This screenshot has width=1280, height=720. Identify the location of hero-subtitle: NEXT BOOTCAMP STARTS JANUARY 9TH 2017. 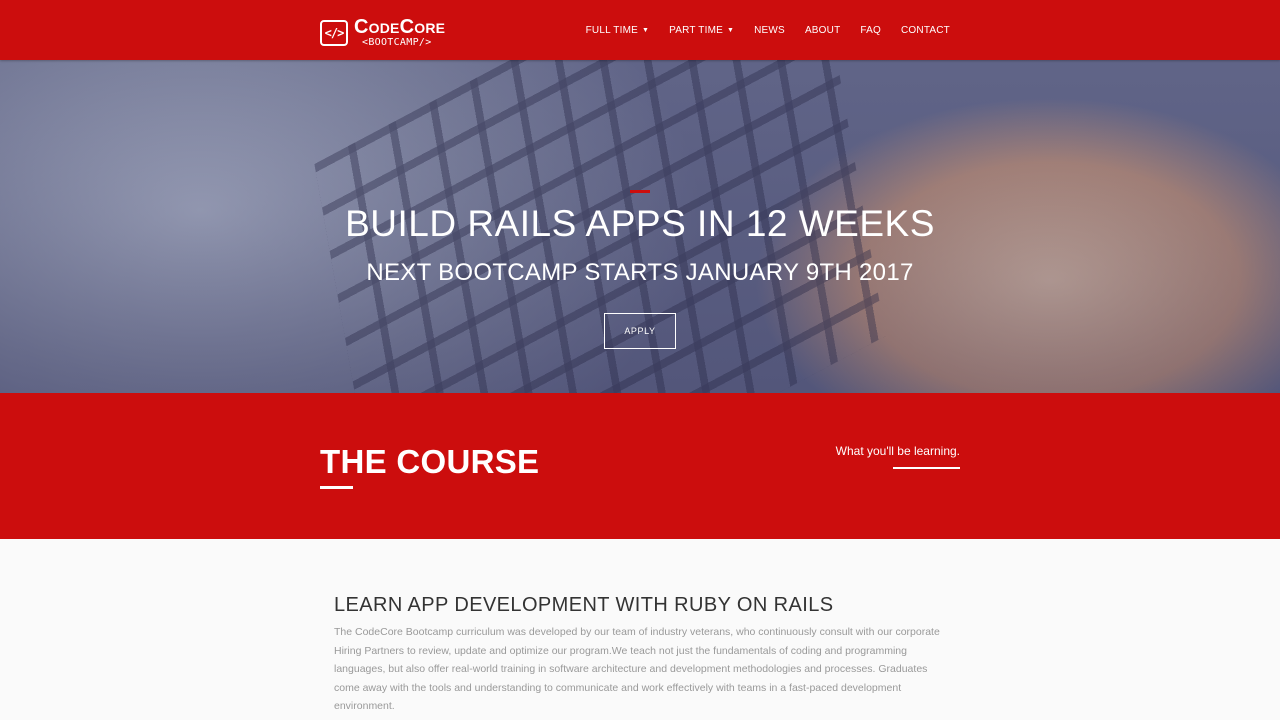
(640, 272).